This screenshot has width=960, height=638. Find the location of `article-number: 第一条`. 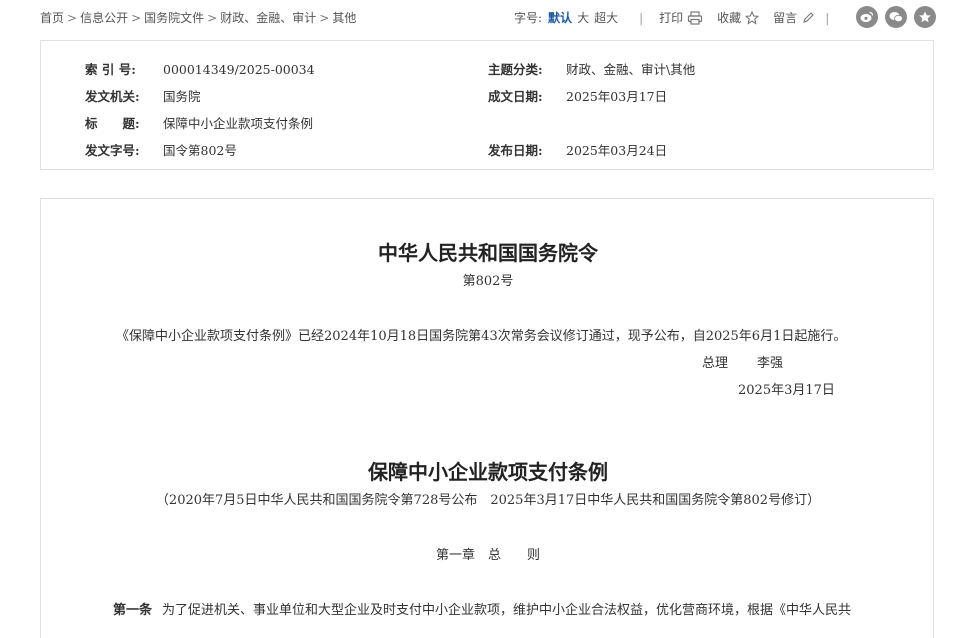

article-number: 第一条 is located at coordinates (133, 610).